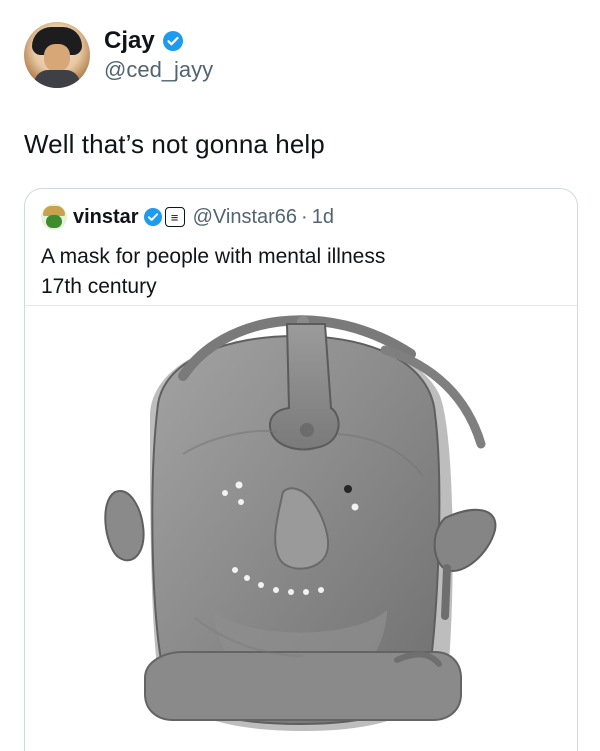 This screenshot has width=600, height=751. I want to click on quote-verified-badge-icon, so click(152, 217).